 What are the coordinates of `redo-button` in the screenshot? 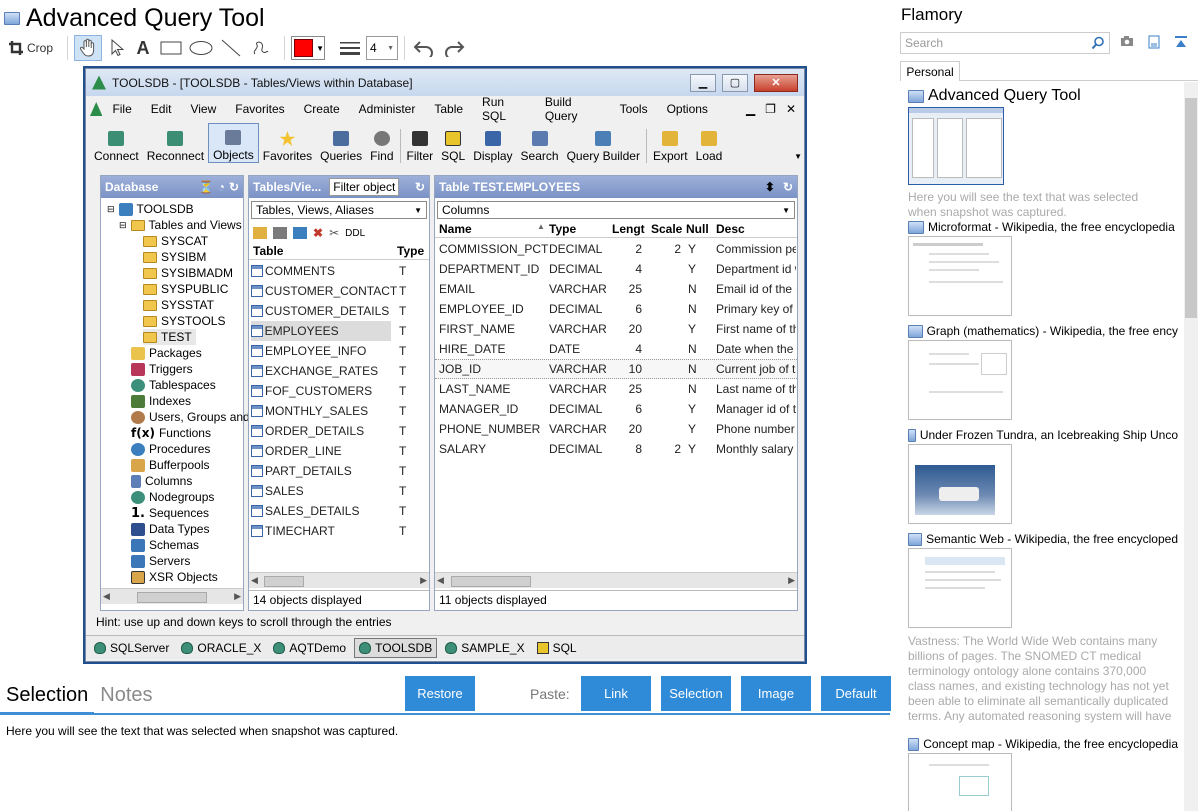 It's located at (454, 48).